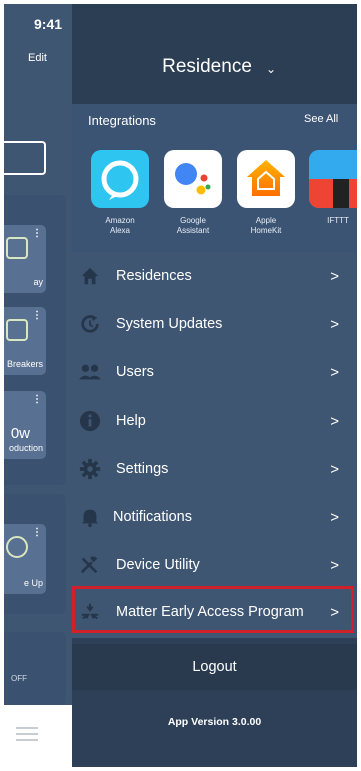 This screenshot has height=771, width=361. Describe the element at coordinates (37, 58) in the screenshot. I see `edit-button: Edit` at that location.